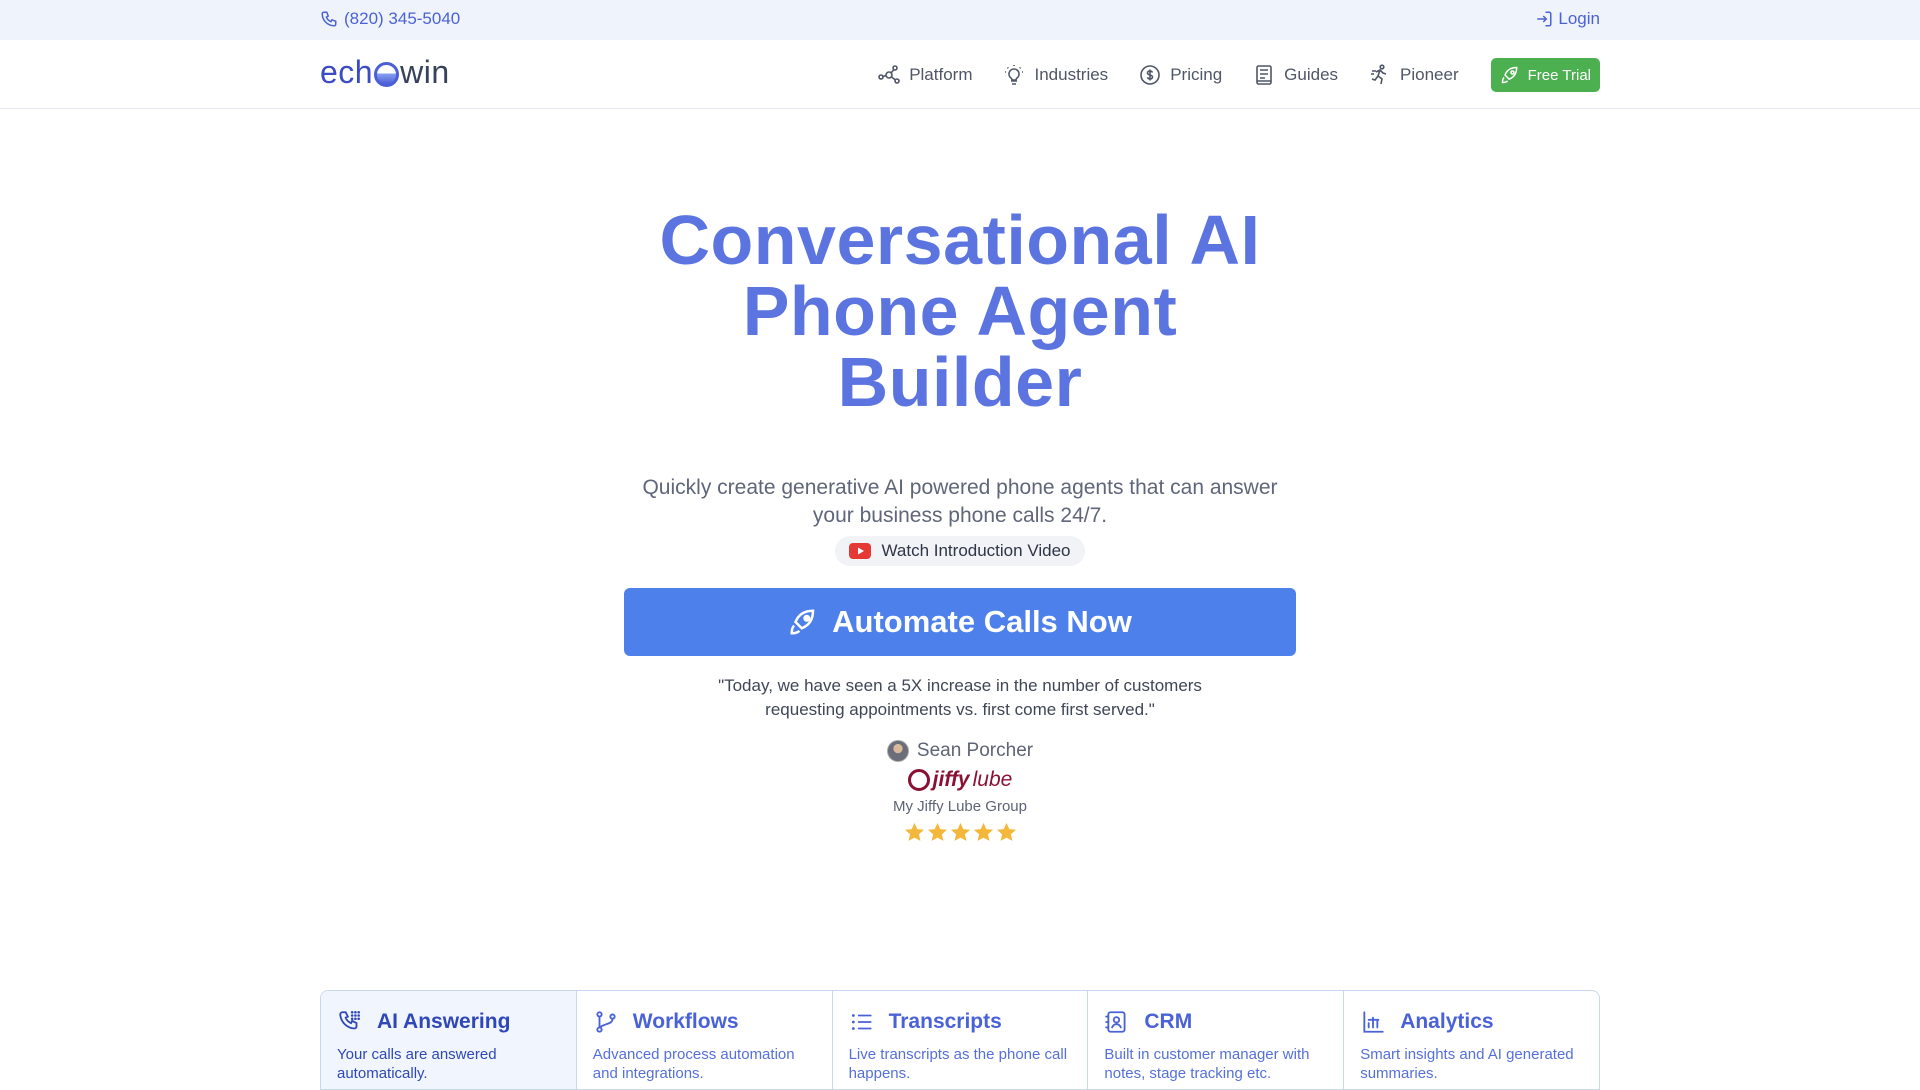 The height and width of the screenshot is (1090, 1920). What do you see at coordinates (960, 20) in the screenshot?
I see `top-bar: (820) 345-5040 Login` at bounding box center [960, 20].